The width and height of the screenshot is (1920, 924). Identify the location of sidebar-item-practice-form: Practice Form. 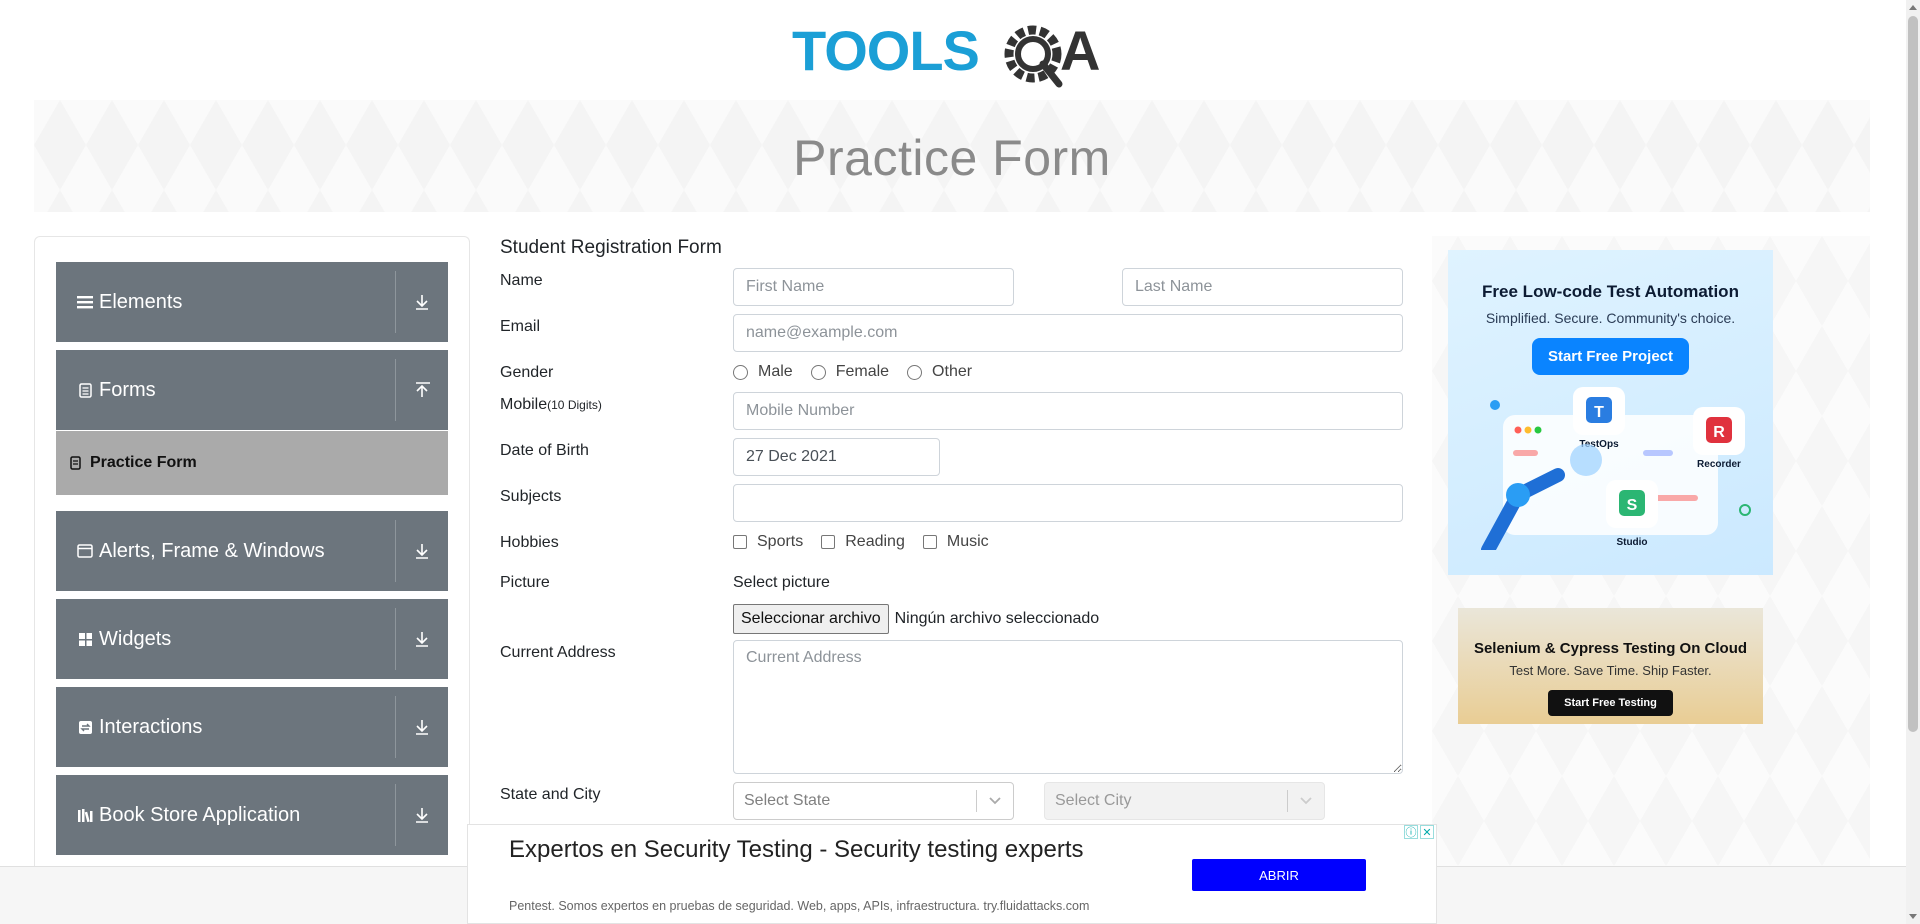
(252, 463).